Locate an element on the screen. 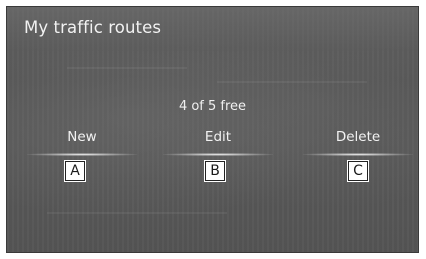 Image resolution: width=426 pixels, height=259 pixels. callout-label-b: B is located at coordinates (215, 171).